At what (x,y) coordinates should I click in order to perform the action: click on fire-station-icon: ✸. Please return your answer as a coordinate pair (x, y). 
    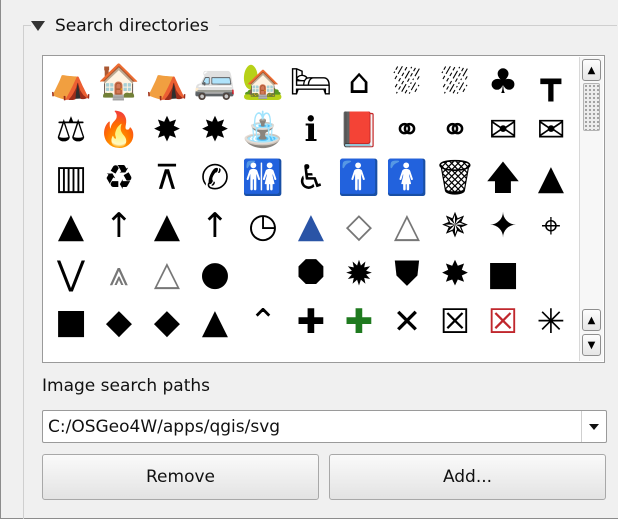
    Looking at the image, I should click on (167, 130).